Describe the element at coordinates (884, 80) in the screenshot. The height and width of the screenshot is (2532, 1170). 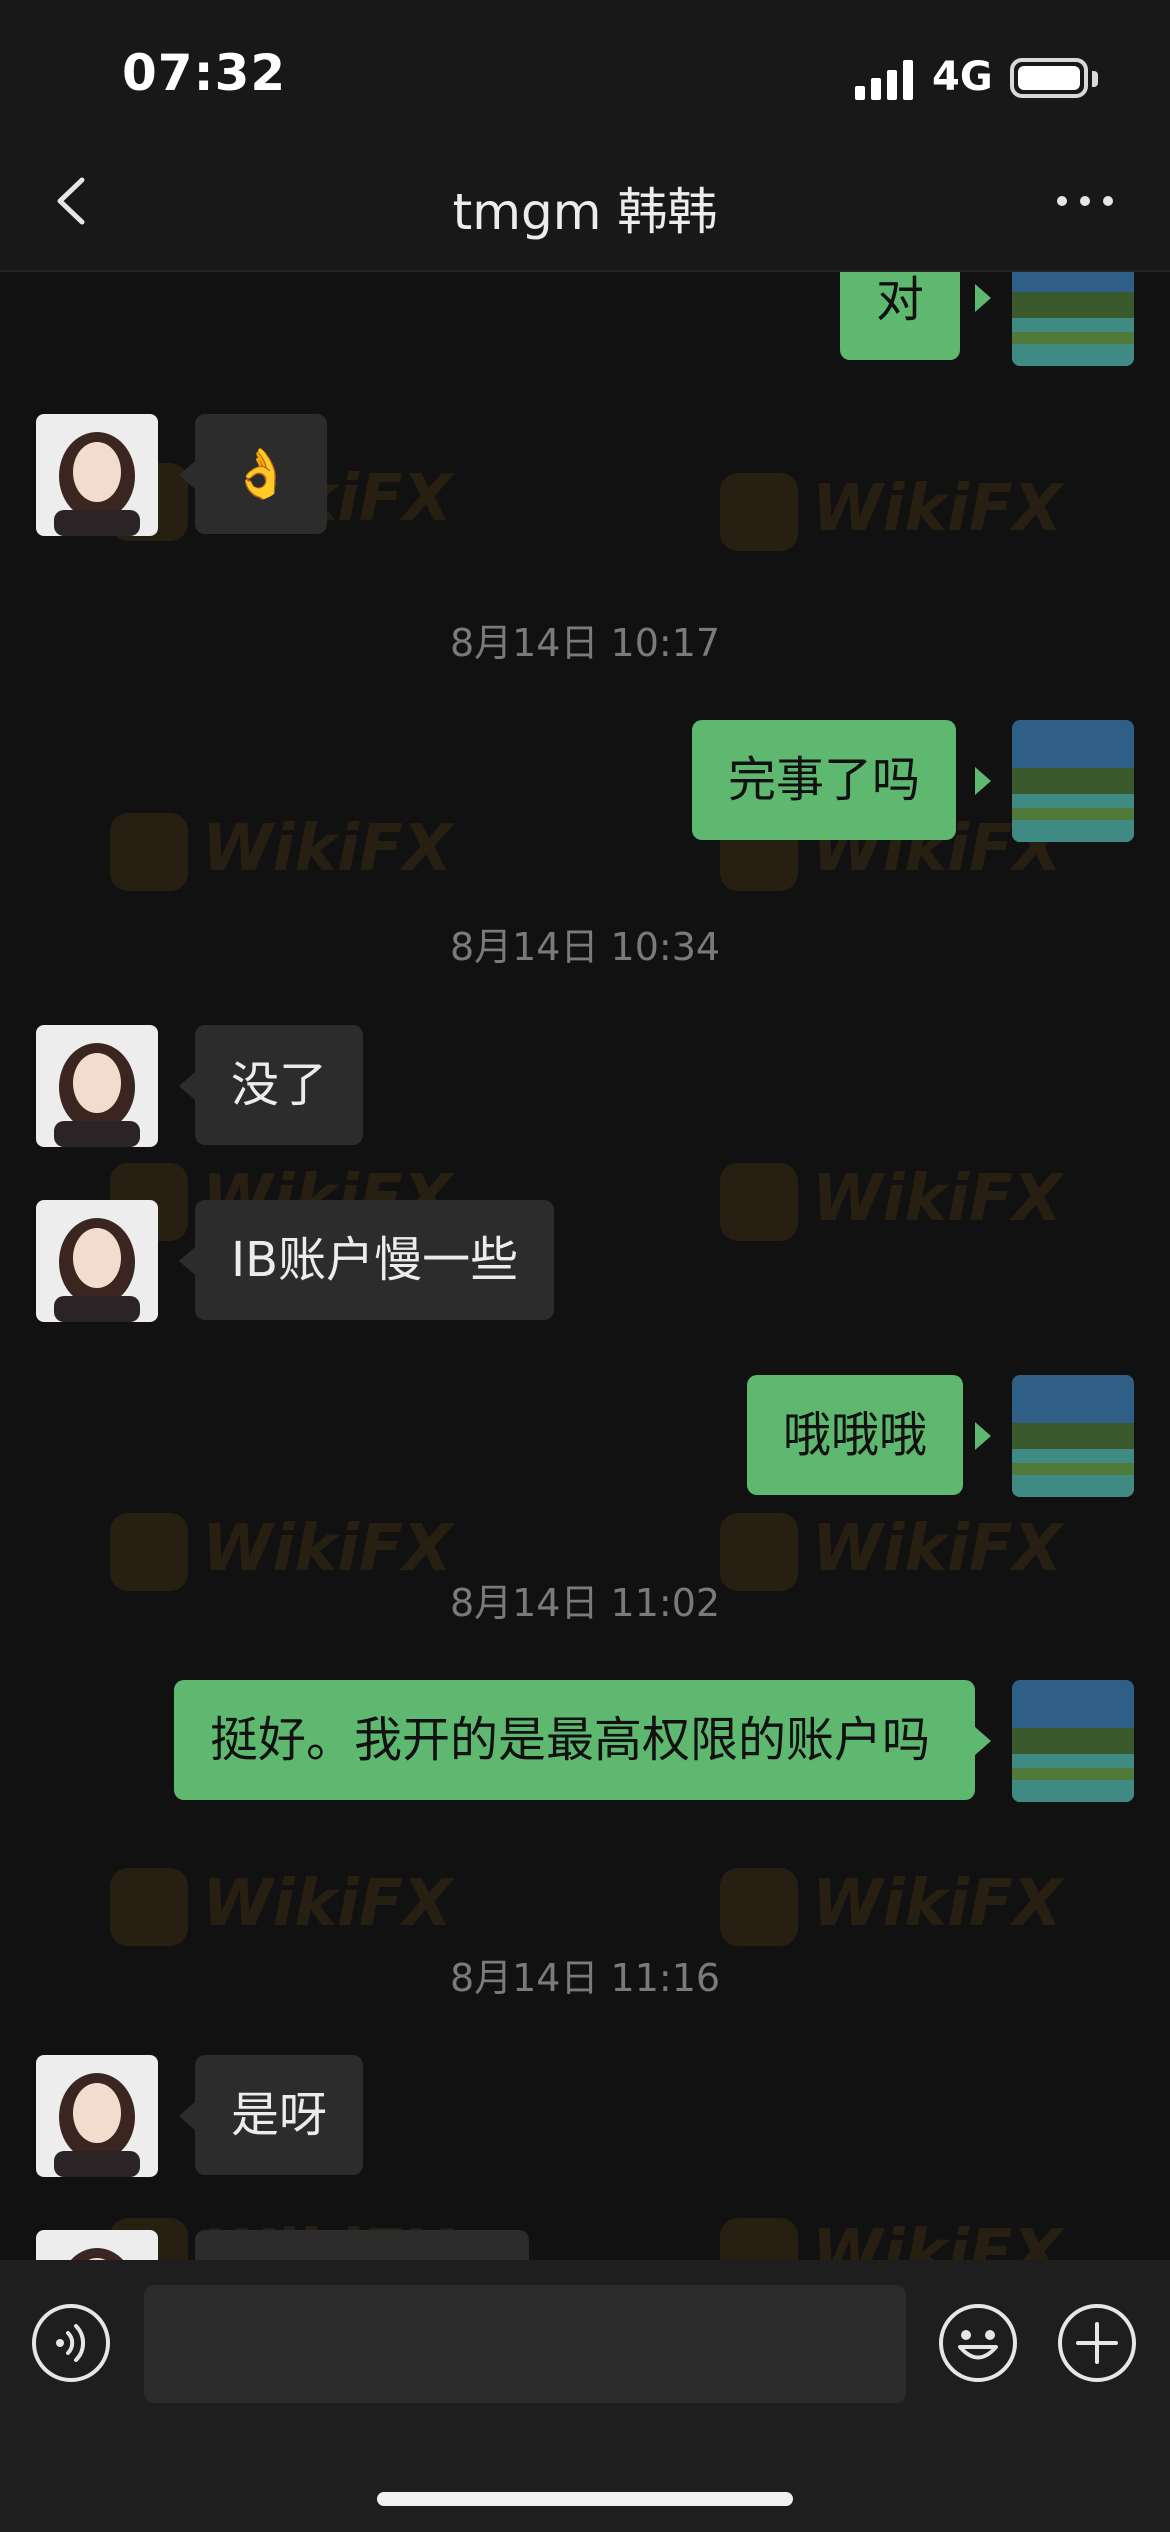
I see `signal-icon` at that location.